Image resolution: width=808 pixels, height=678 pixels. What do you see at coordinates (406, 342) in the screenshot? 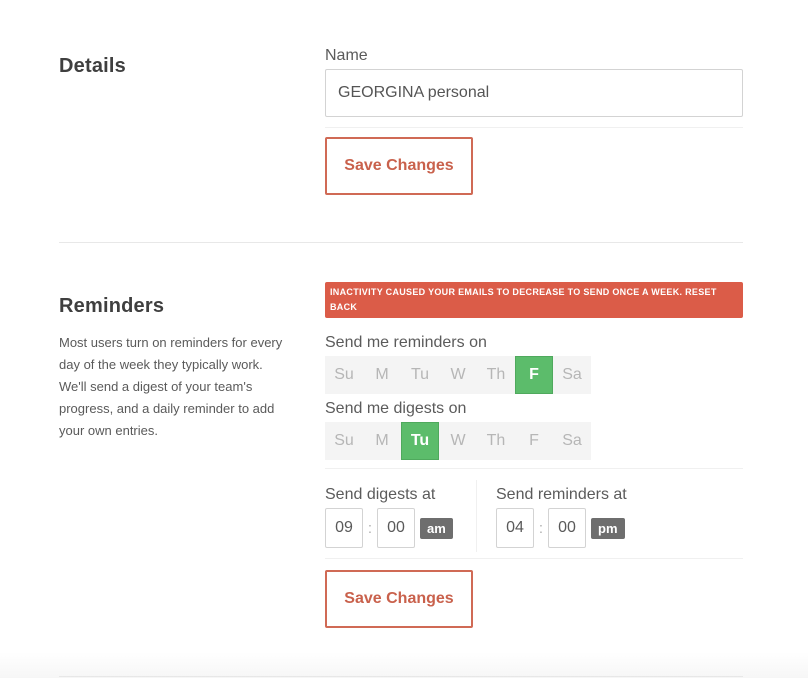
I see `reminder-days-label: Send me reminders on` at bounding box center [406, 342].